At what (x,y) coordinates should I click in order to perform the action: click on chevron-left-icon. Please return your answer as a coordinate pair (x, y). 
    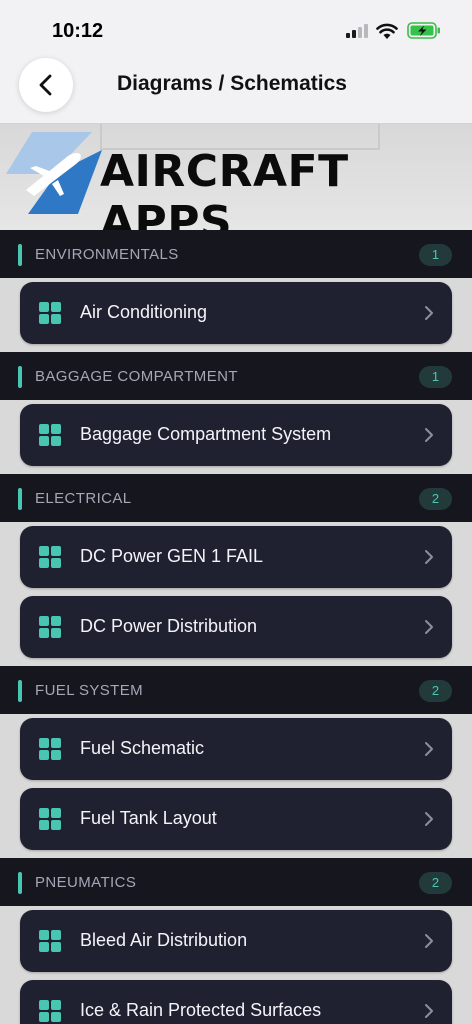
    Looking at the image, I should click on (45, 85).